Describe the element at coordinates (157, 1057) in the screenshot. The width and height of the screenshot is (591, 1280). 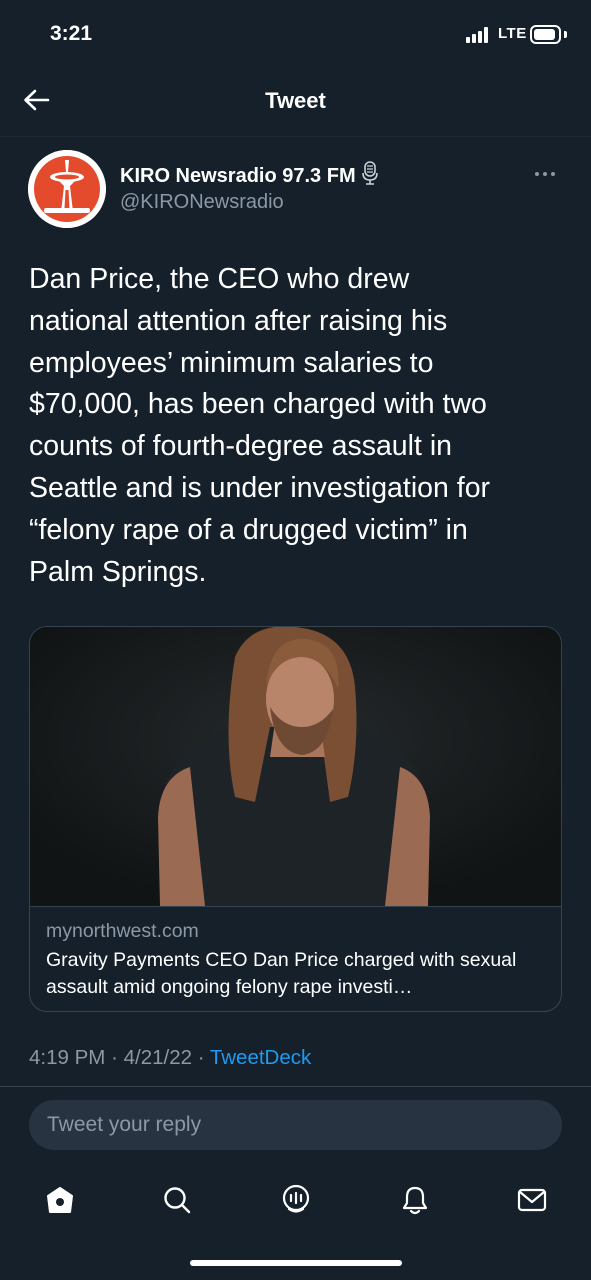
I see `tweet-date: 4/21/22` at that location.